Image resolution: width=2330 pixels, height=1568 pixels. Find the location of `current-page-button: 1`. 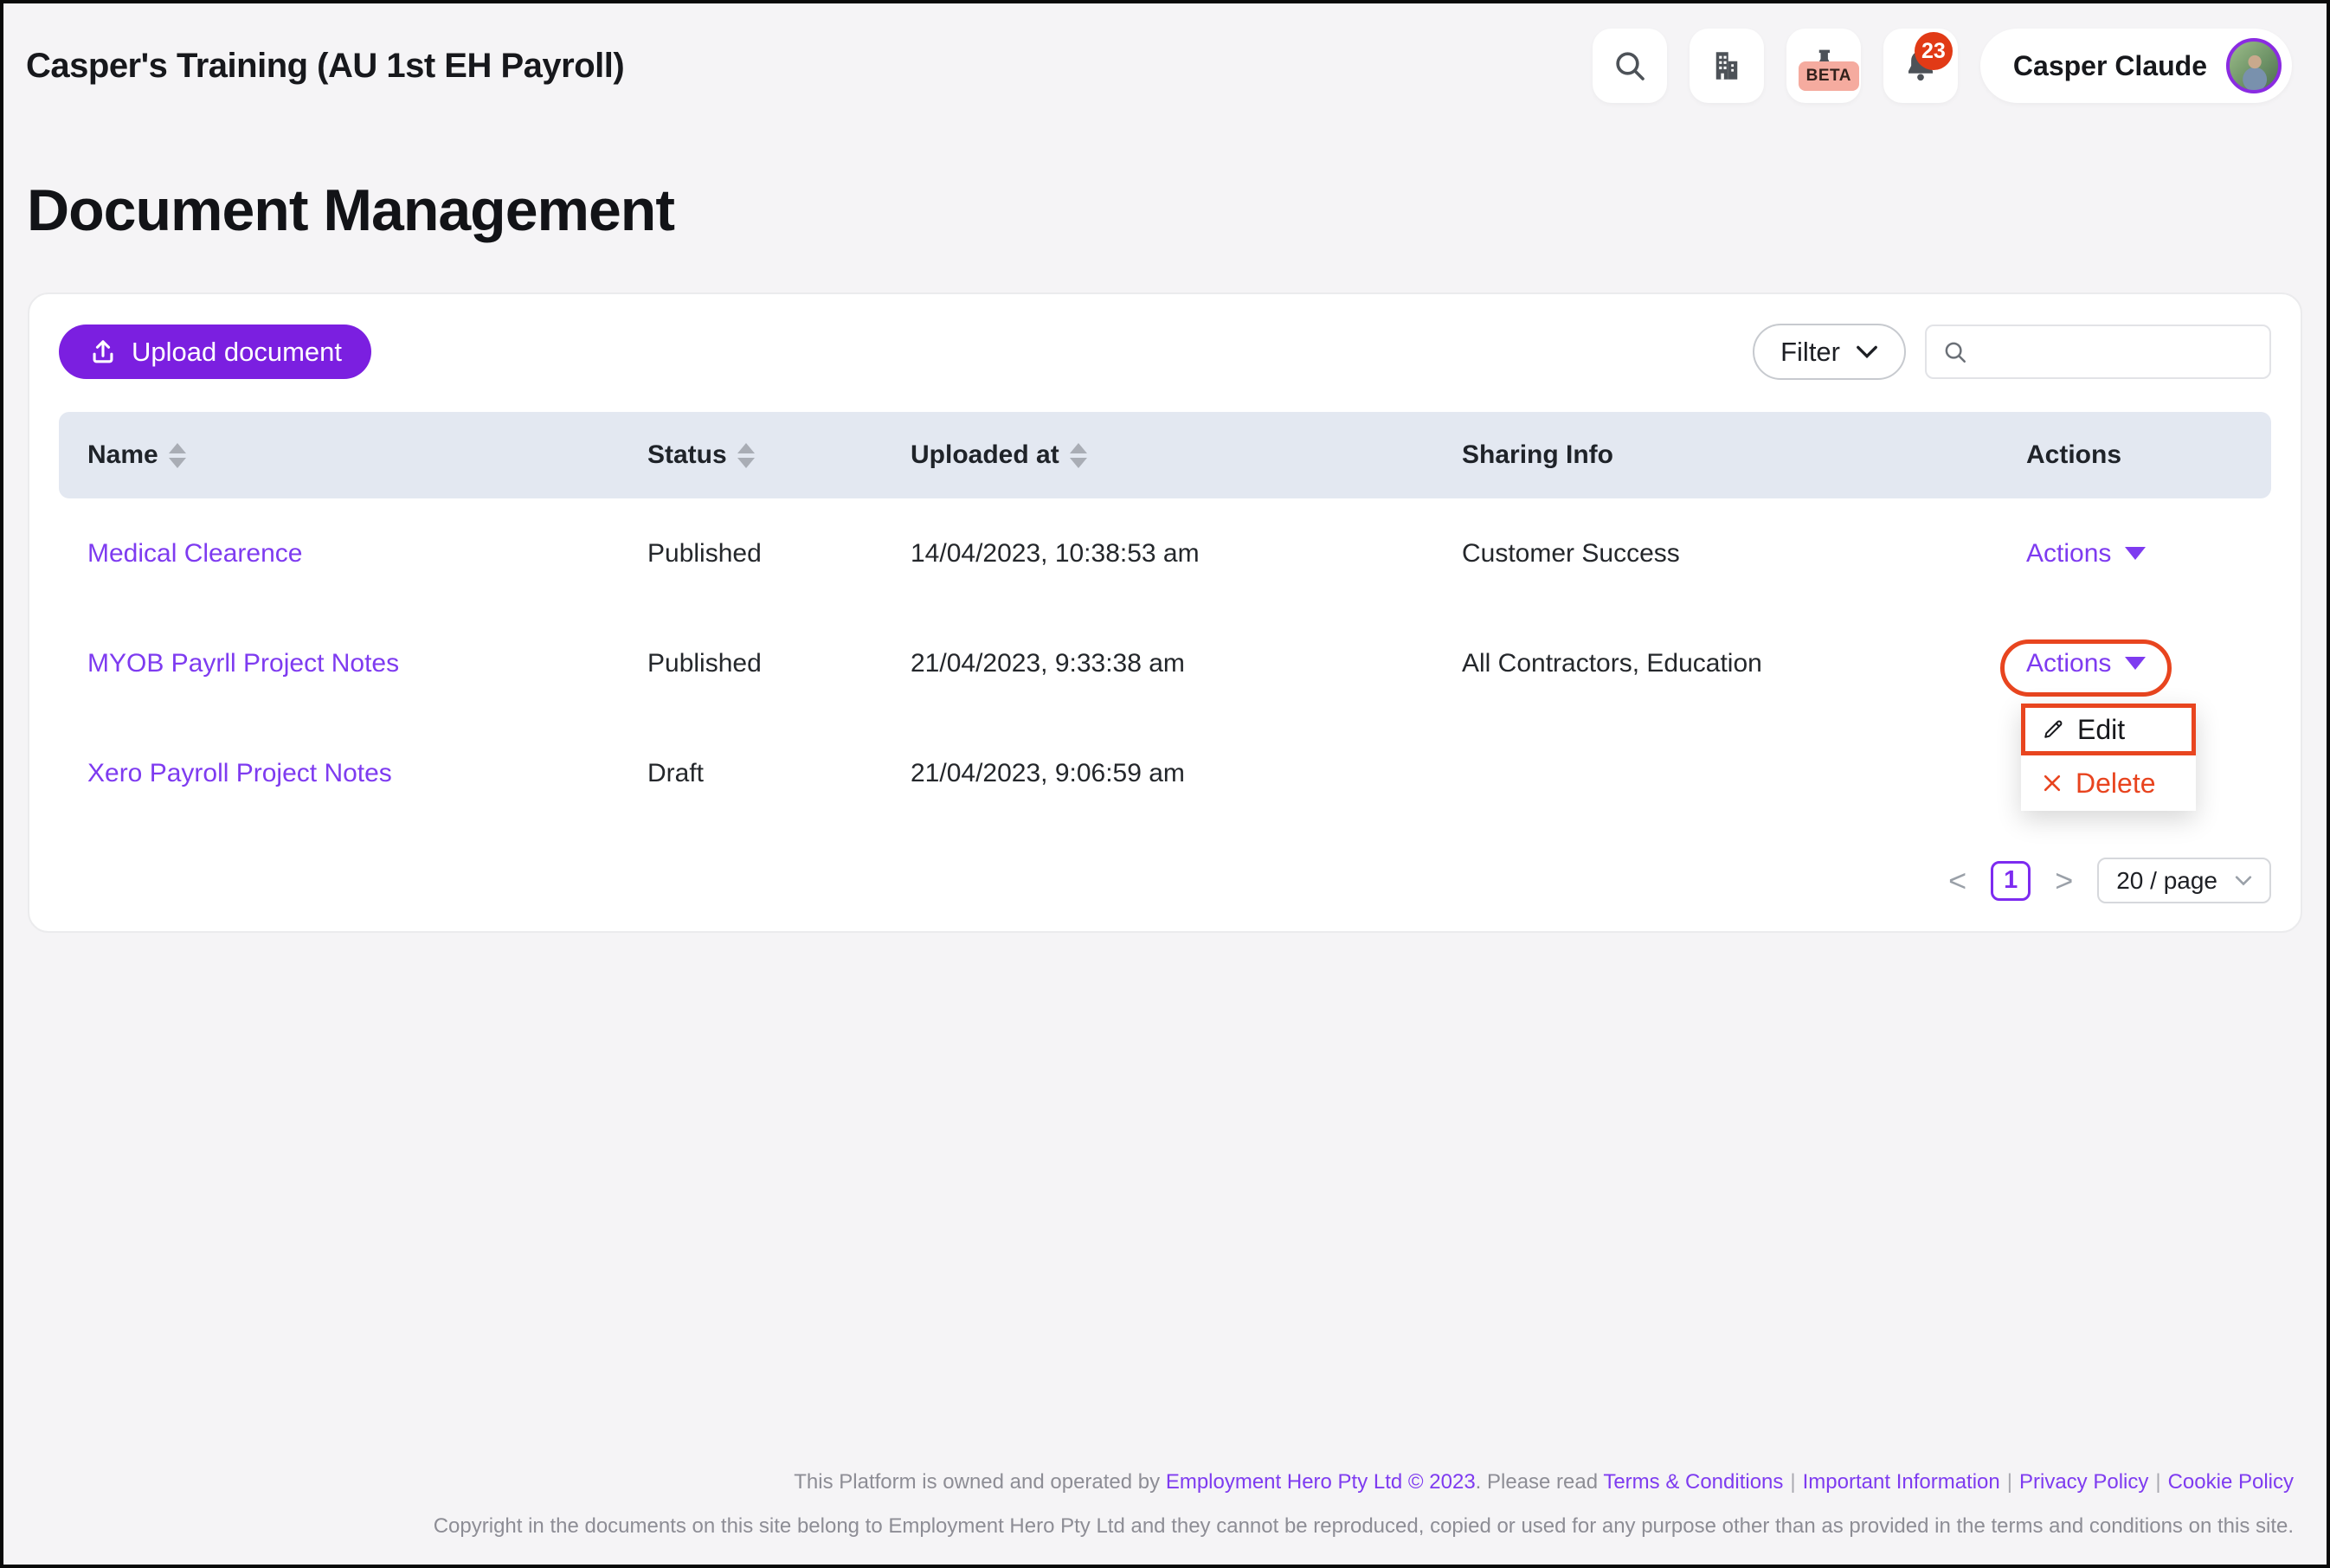

current-page-button: 1 is located at coordinates (2011, 880).